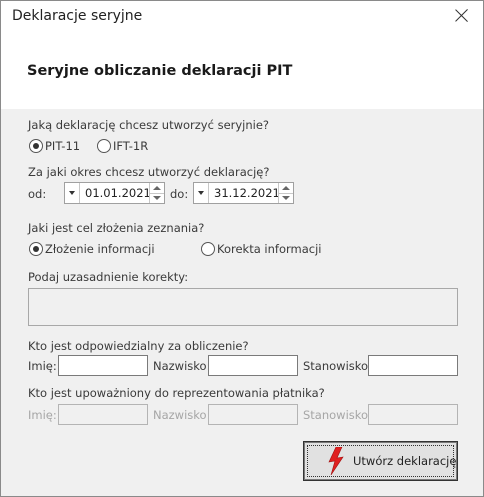 The image size is (484, 497). Describe the element at coordinates (77, 16) in the screenshot. I see `window-title: Deklaracje seryjne` at that location.